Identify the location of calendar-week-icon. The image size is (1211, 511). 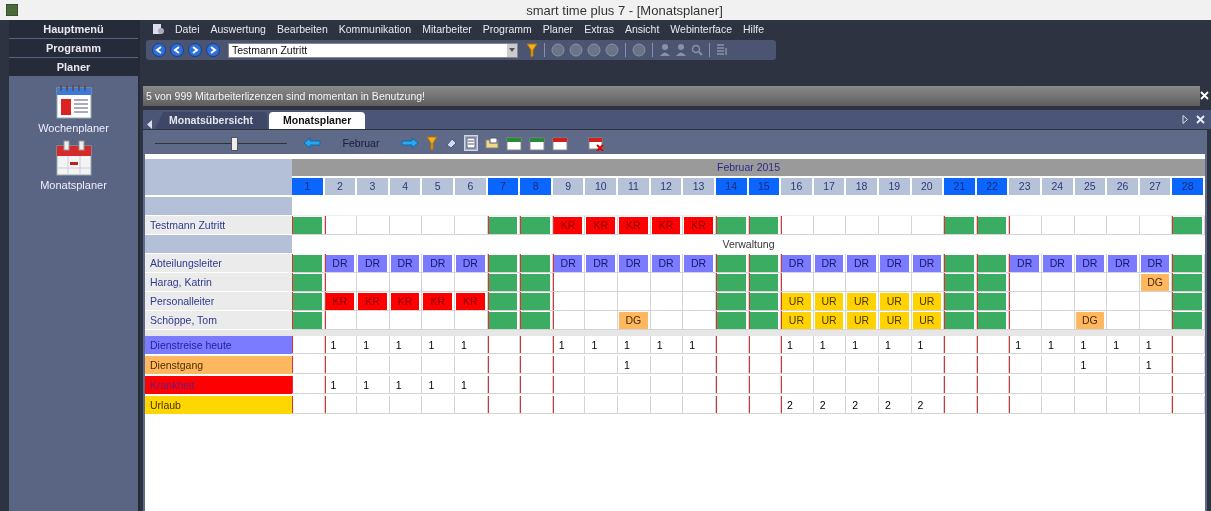
(73, 101).